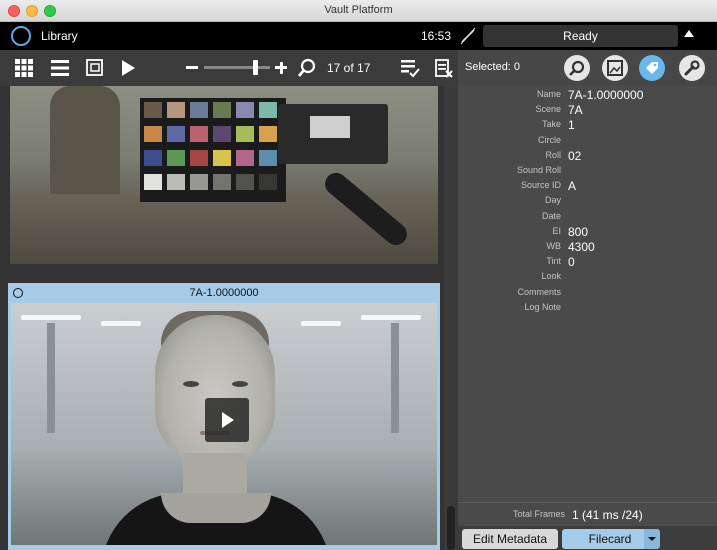 The image size is (717, 550). I want to click on status-box: Ready, so click(580, 36).